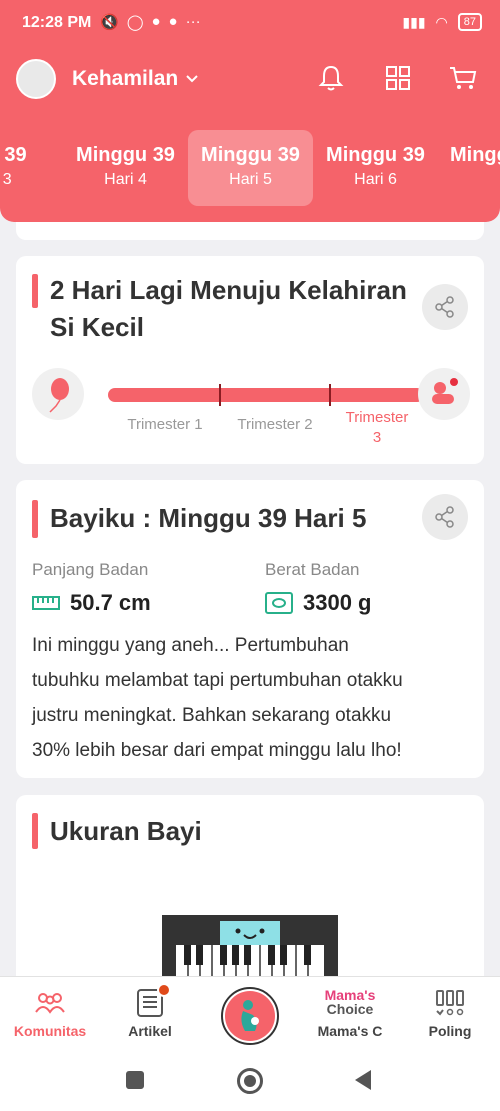 This screenshot has height=1111, width=500. What do you see at coordinates (463, 78) in the screenshot?
I see `cart-icon` at bounding box center [463, 78].